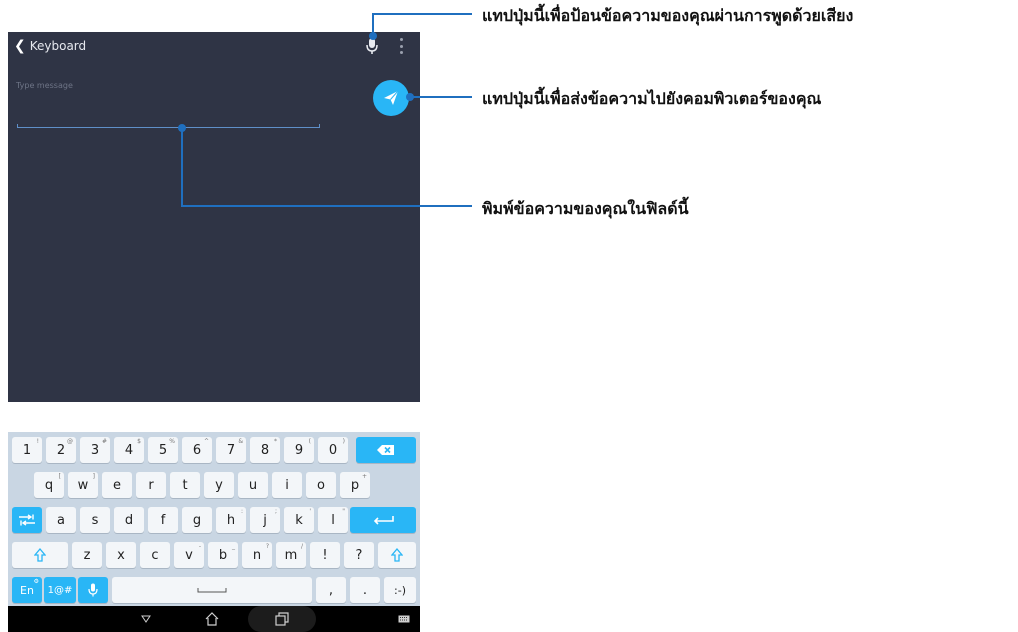 The width and height of the screenshot is (1018, 632). Describe the element at coordinates (212, 619) in the screenshot. I see `home-nav-button` at that location.